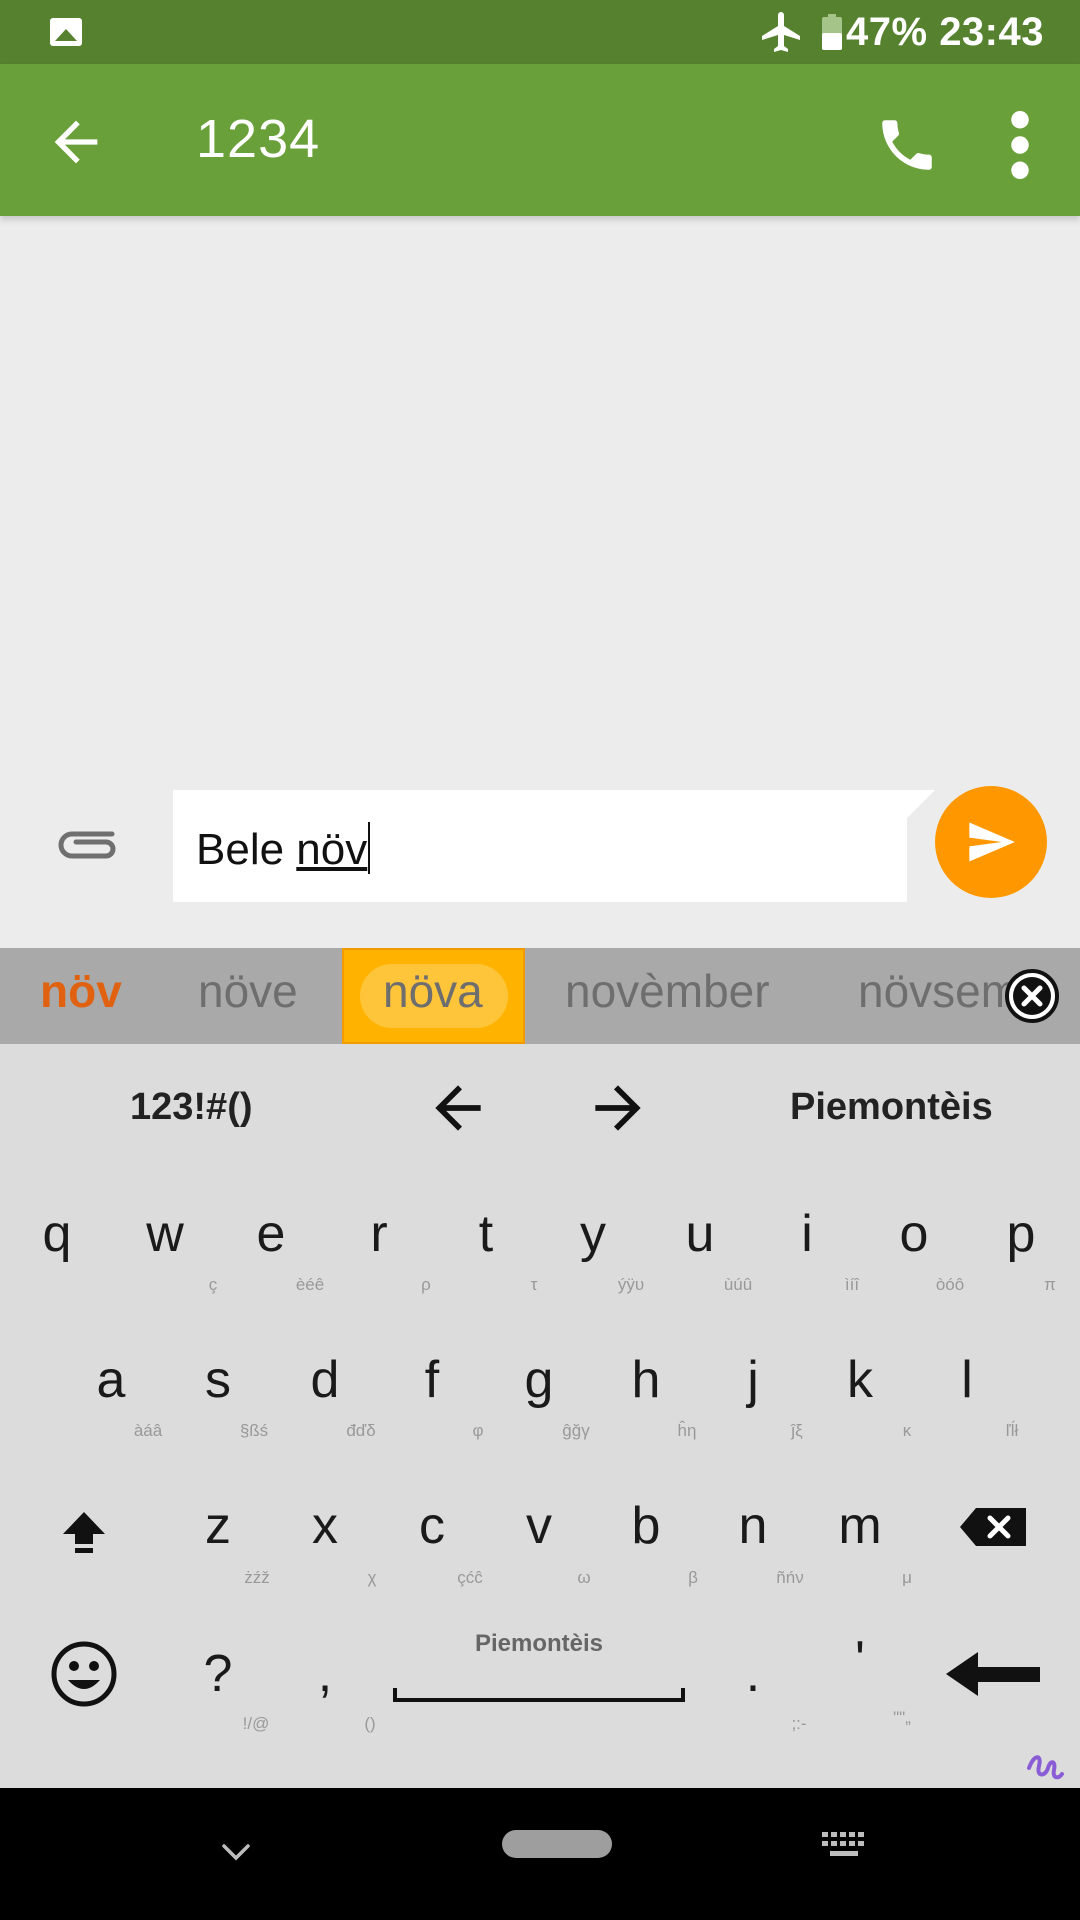 Image resolution: width=1080 pixels, height=1920 pixels. Describe the element at coordinates (478, 1430) in the screenshot. I see `key-hint: φ` at that location.